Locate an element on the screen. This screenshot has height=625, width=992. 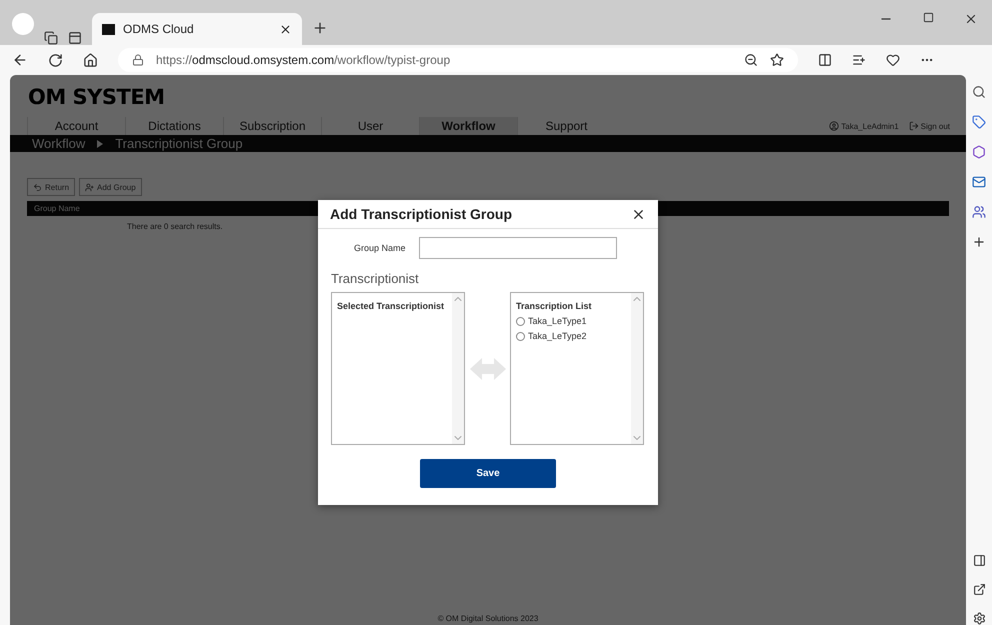
tabs-icon is located at coordinates (51, 38).